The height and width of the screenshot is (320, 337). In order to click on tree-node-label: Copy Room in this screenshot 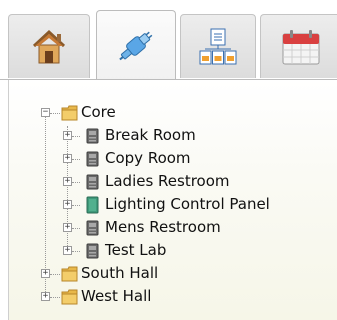, I will do `click(148, 158)`.